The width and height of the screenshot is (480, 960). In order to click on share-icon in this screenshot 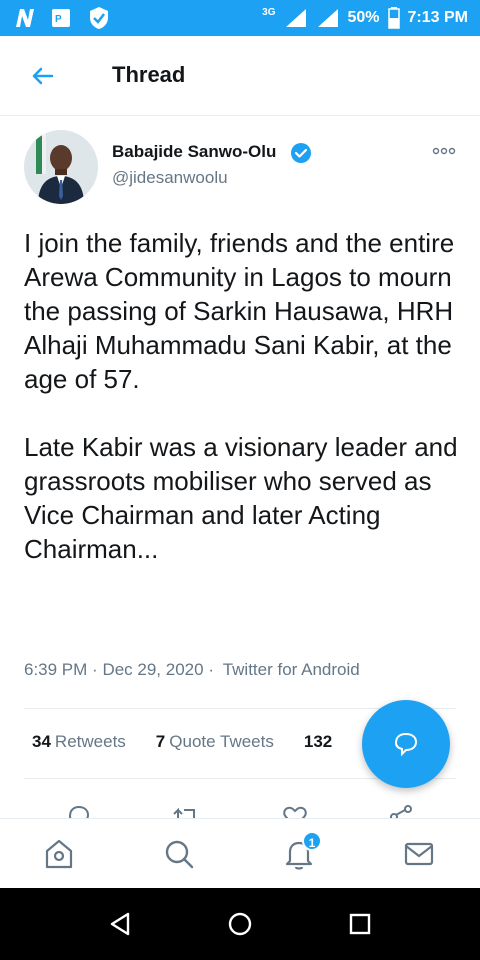, I will do `click(401, 811)`.